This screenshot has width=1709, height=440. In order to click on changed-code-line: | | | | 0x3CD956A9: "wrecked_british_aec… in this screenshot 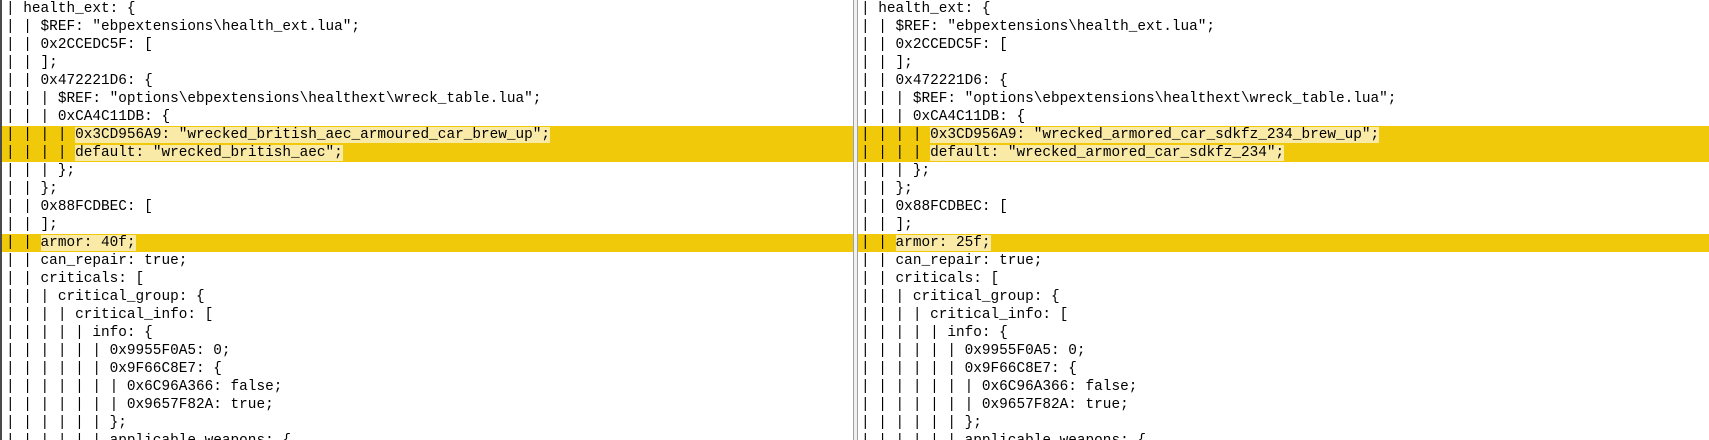, I will do `click(428, 135)`.